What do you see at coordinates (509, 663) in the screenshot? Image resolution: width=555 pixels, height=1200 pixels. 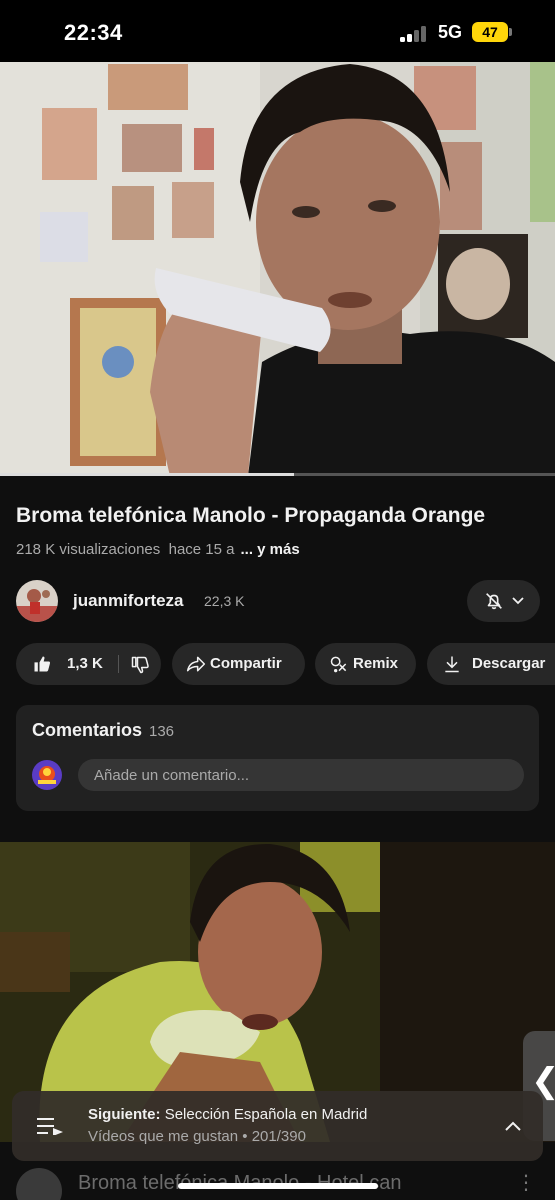 I see `download-label: Descargar` at bounding box center [509, 663].